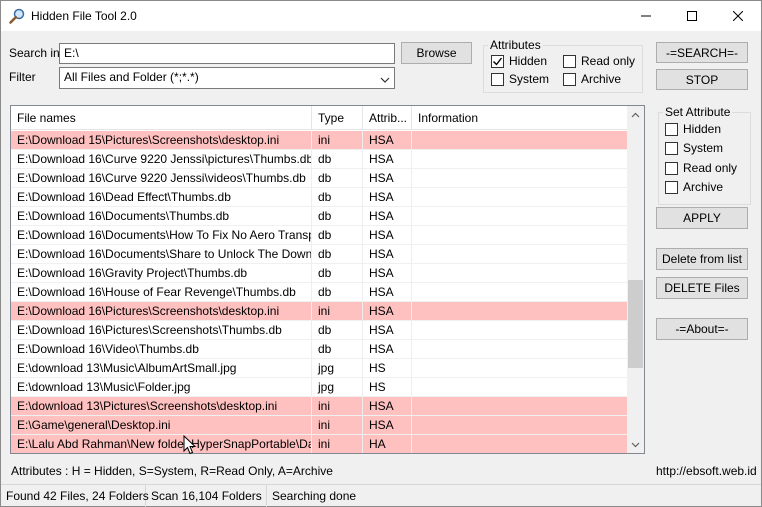 This screenshot has width=762, height=507. Describe the element at coordinates (161, 387) in the screenshot. I see `cell-file-name: E:\download 13\Music\Folder.jpg` at that location.